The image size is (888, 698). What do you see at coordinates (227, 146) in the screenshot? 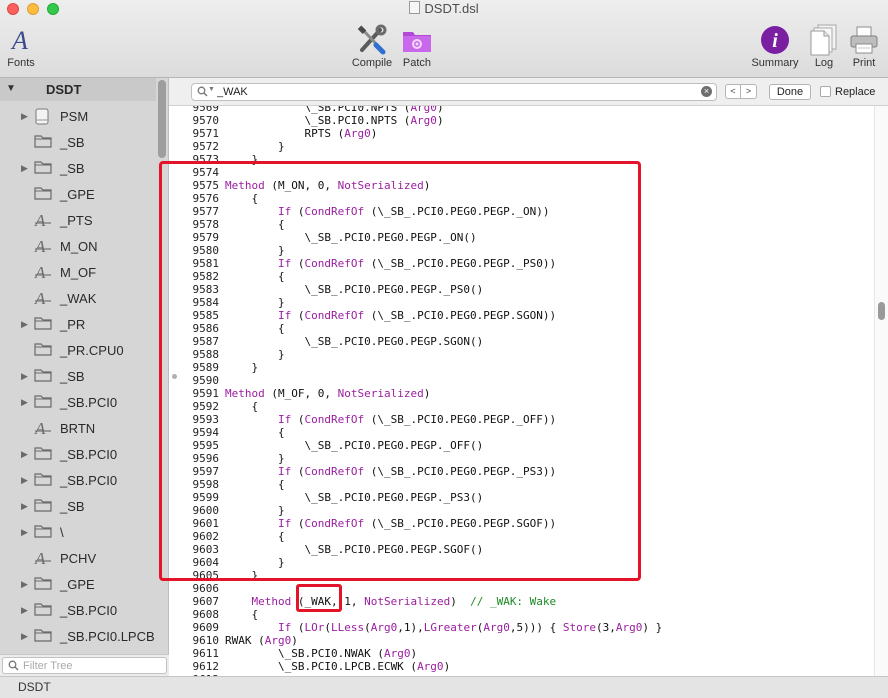
I see `code-line: 9572 }` at bounding box center [227, 146].